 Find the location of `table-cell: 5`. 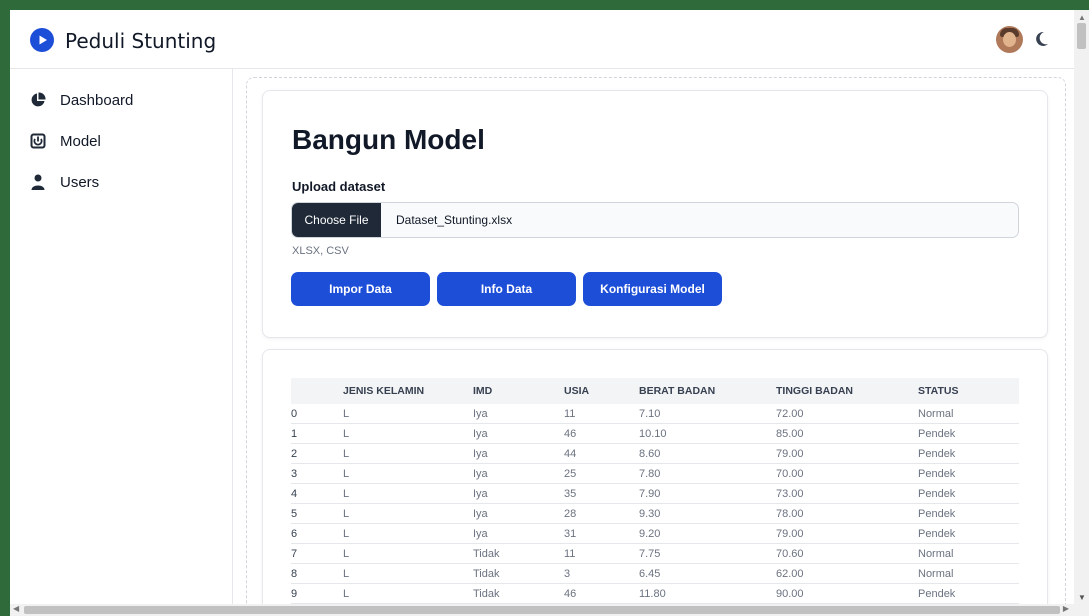

table-cell: 5 is located at coordinates (317, 513).